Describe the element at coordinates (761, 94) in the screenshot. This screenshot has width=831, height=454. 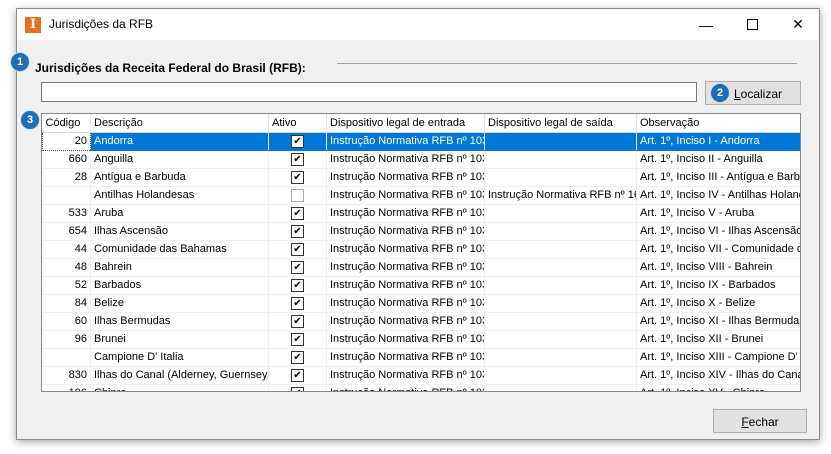
I see `localizar-label: ocalizar` at that location.